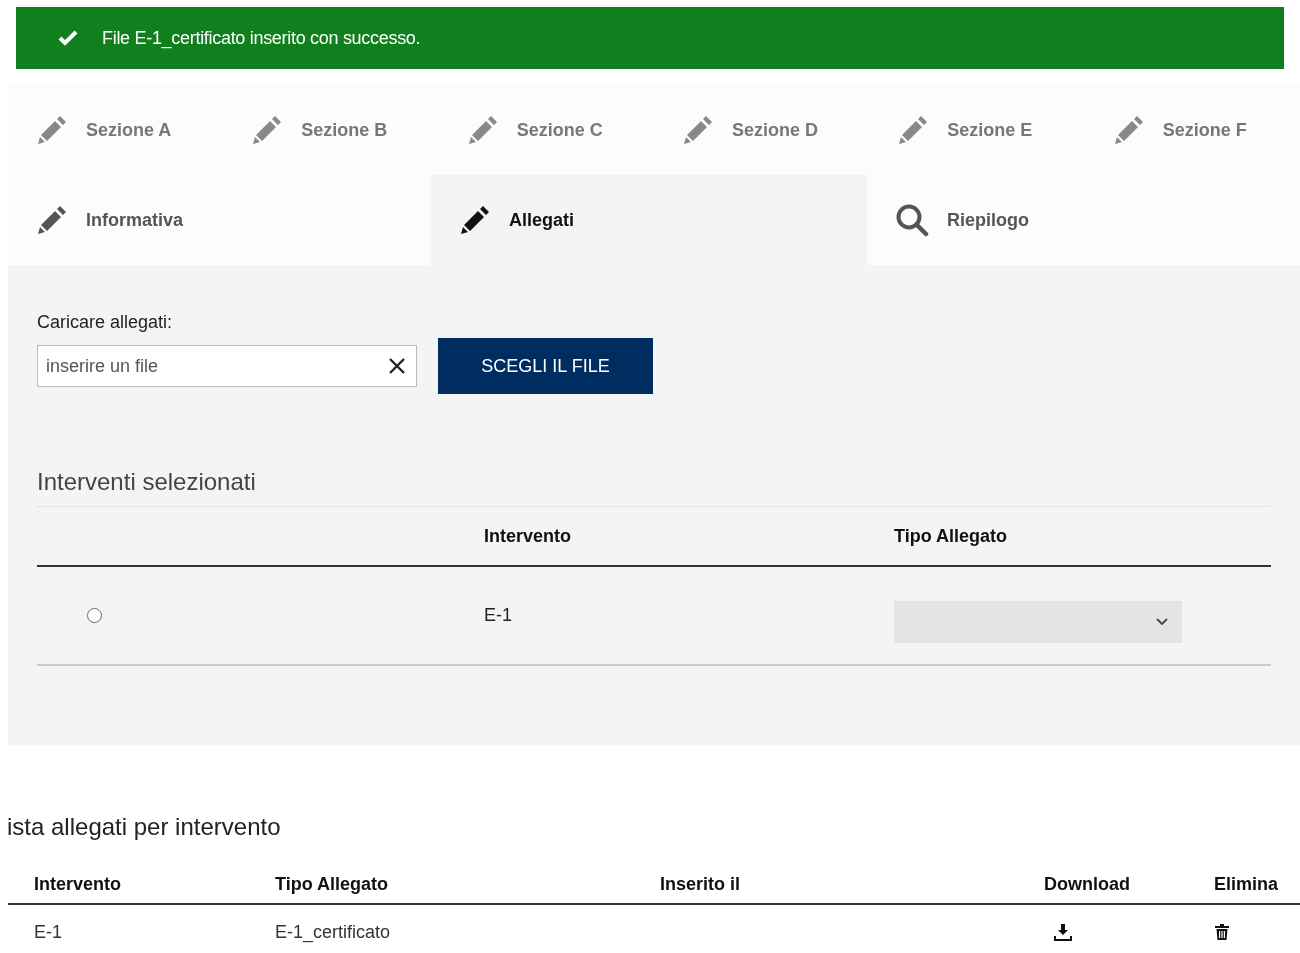  I want to click on radio-button, so click(94, 615).